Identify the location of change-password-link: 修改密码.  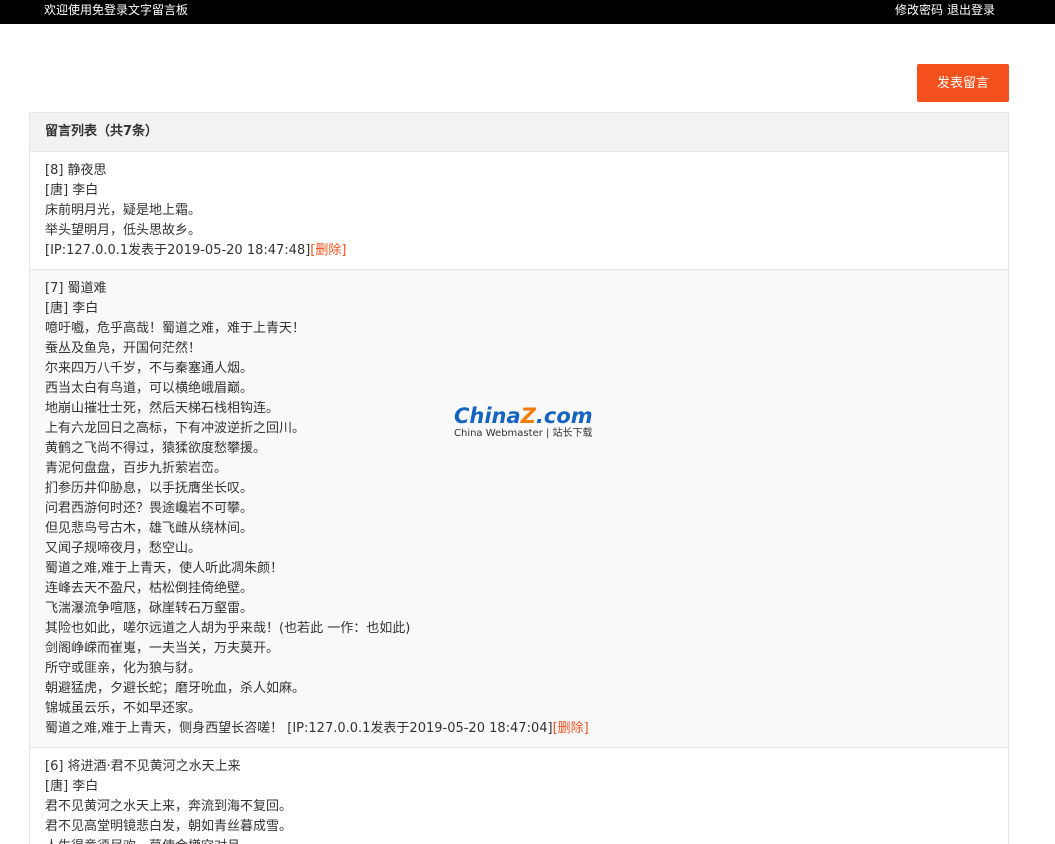
(919, 10).